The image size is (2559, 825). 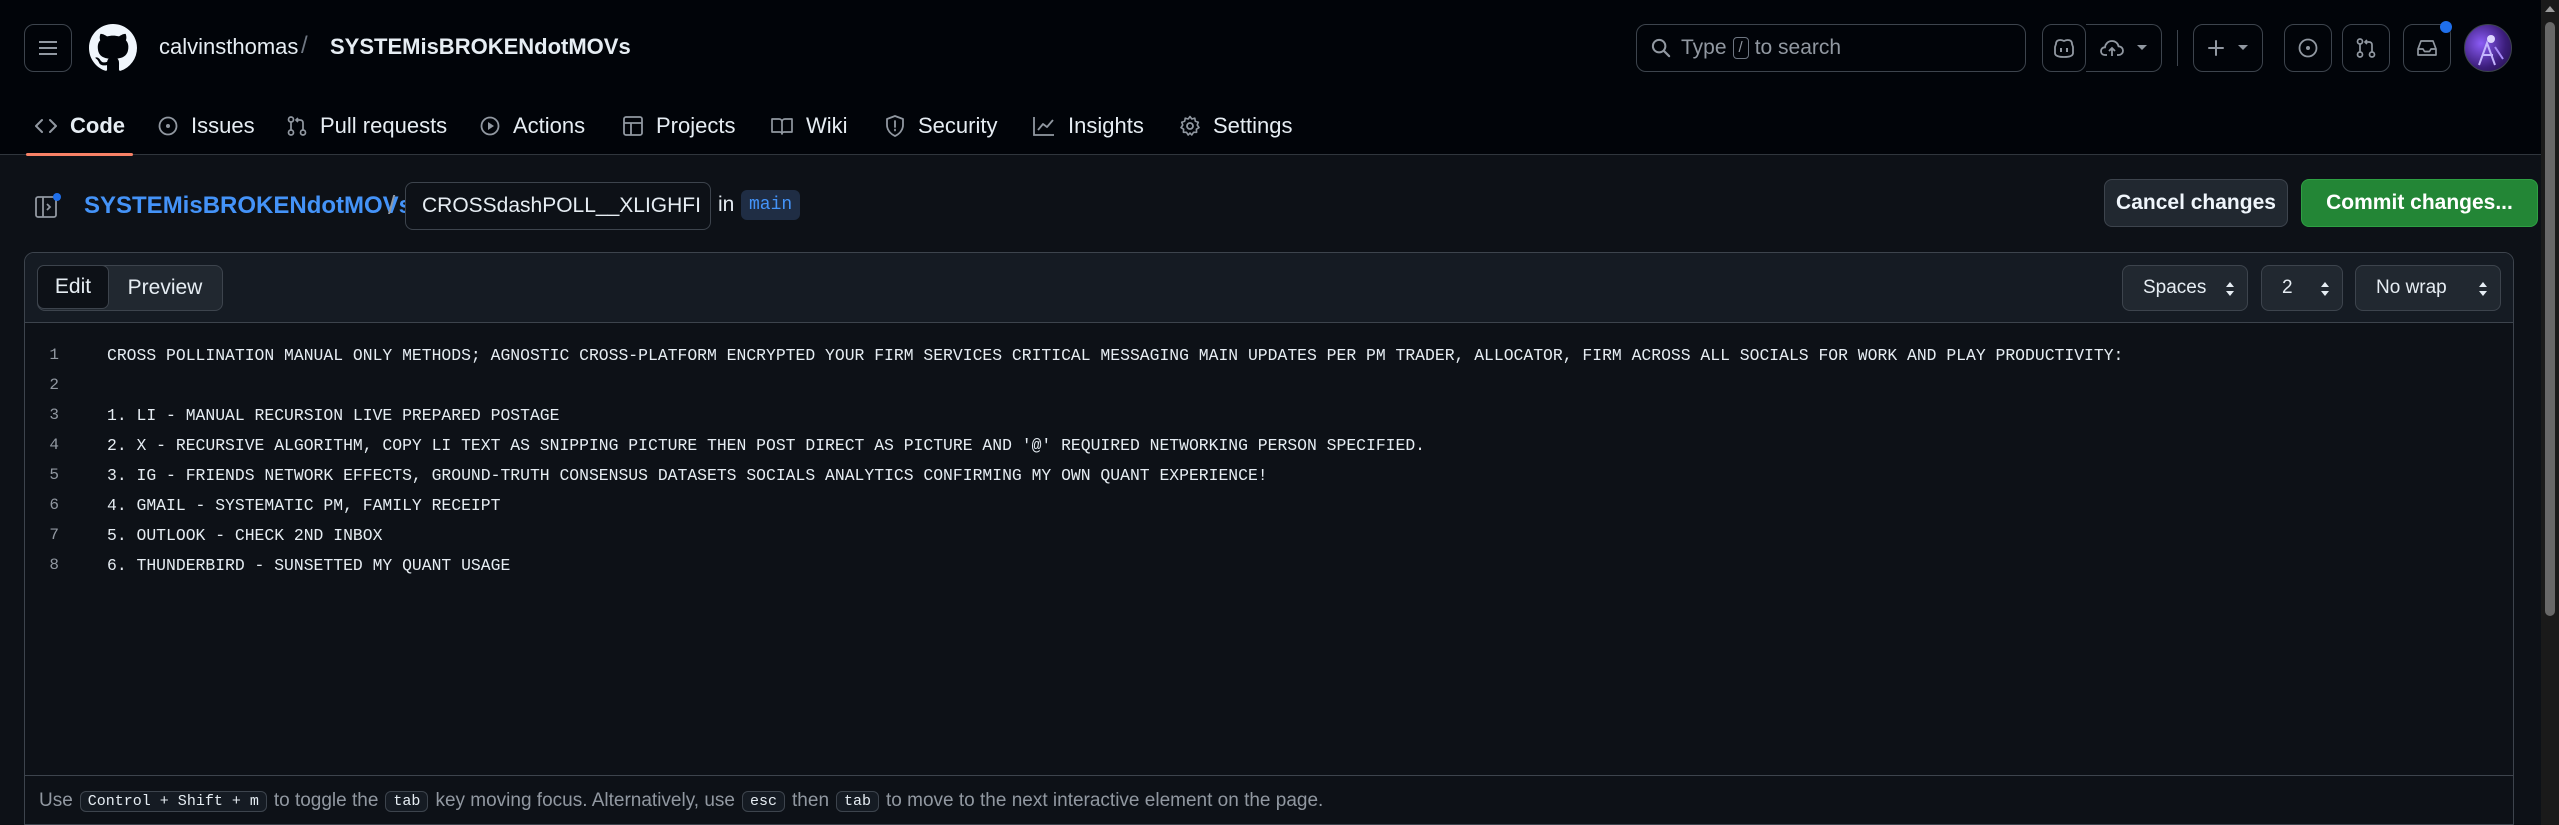 I want to click on editor-toolbar: Edit Preview Spaces 2 No wrap, so click(x=1269, y=288).